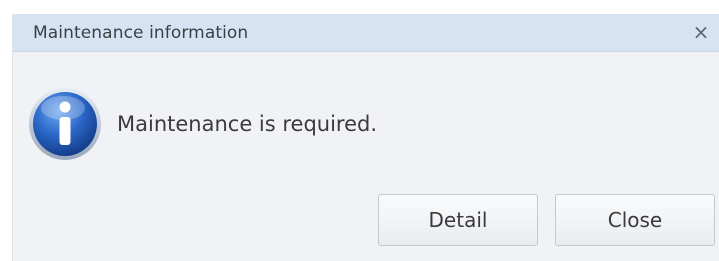 Image resolution: width=719 pixels, height=261 pixels. I want to click on dialog-message: Maintenance is required., so click(247, 124).